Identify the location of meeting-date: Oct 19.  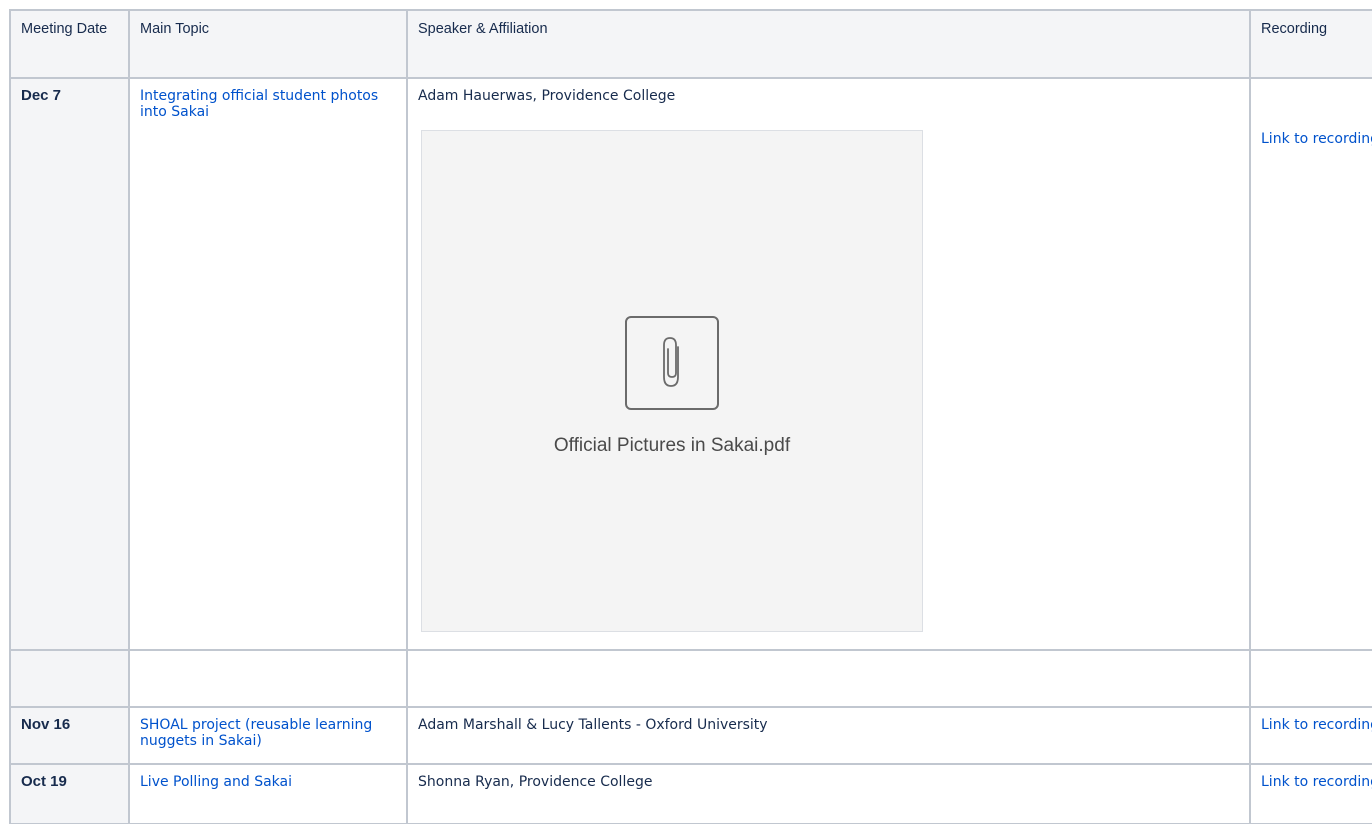
(69, 793).